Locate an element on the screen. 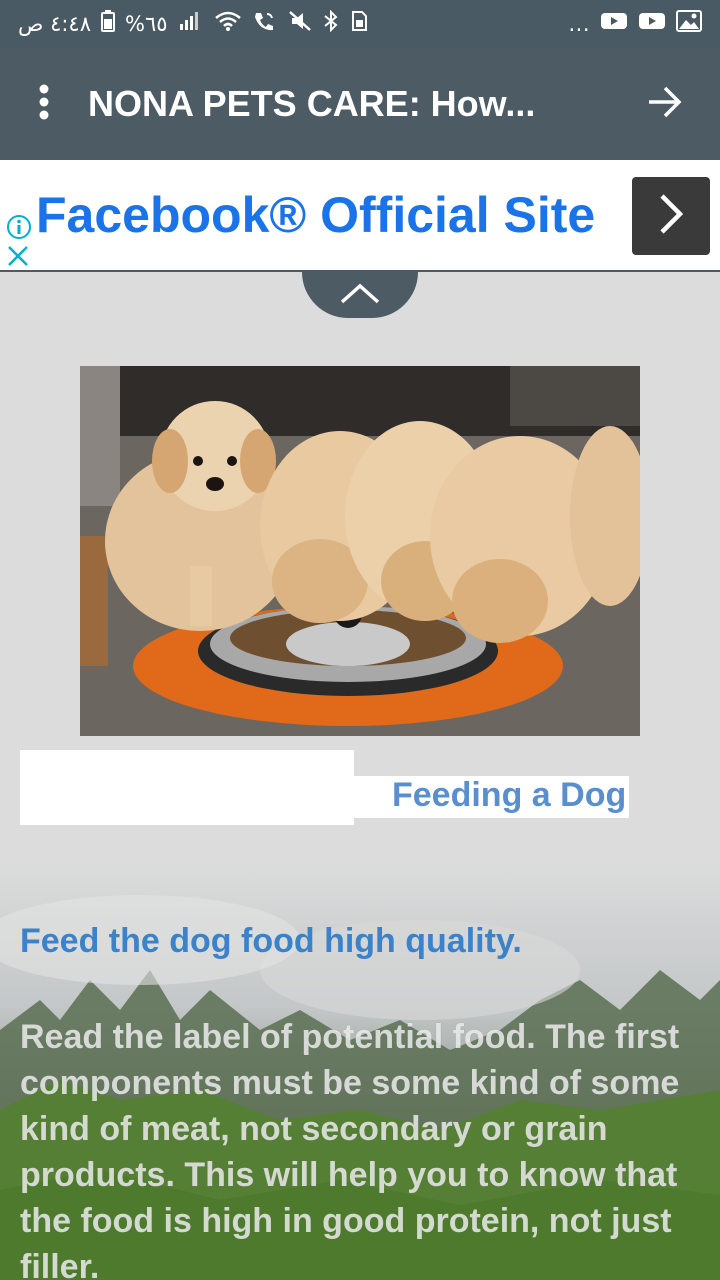 This screenshot has width=720, height=1280. status-time: ٤:٤٨ ص is located at coordinates (54, 24).